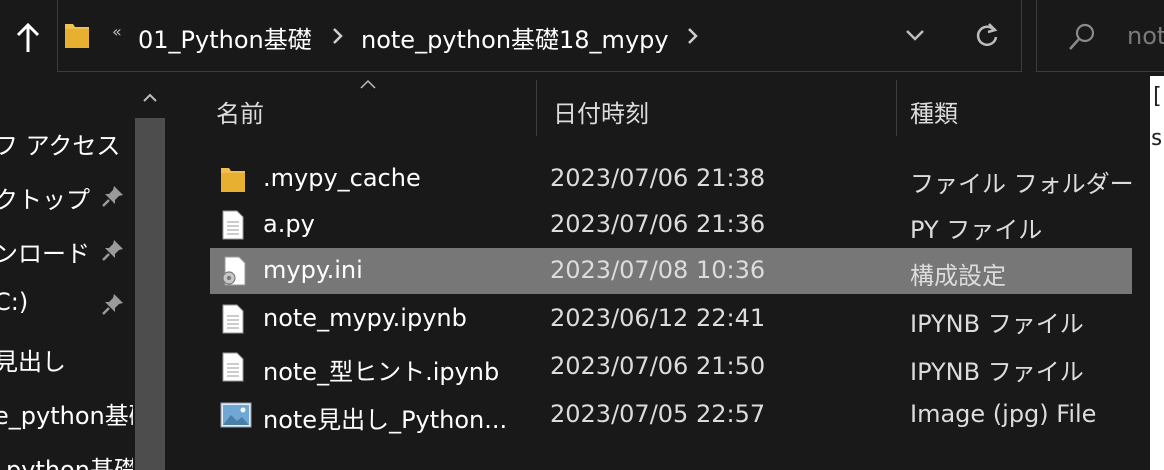 The width and height of the screenshot is (1164, 470). Describe the element at coordinates (1082, 36) in the screenshot. I see `search-icon` at that location.